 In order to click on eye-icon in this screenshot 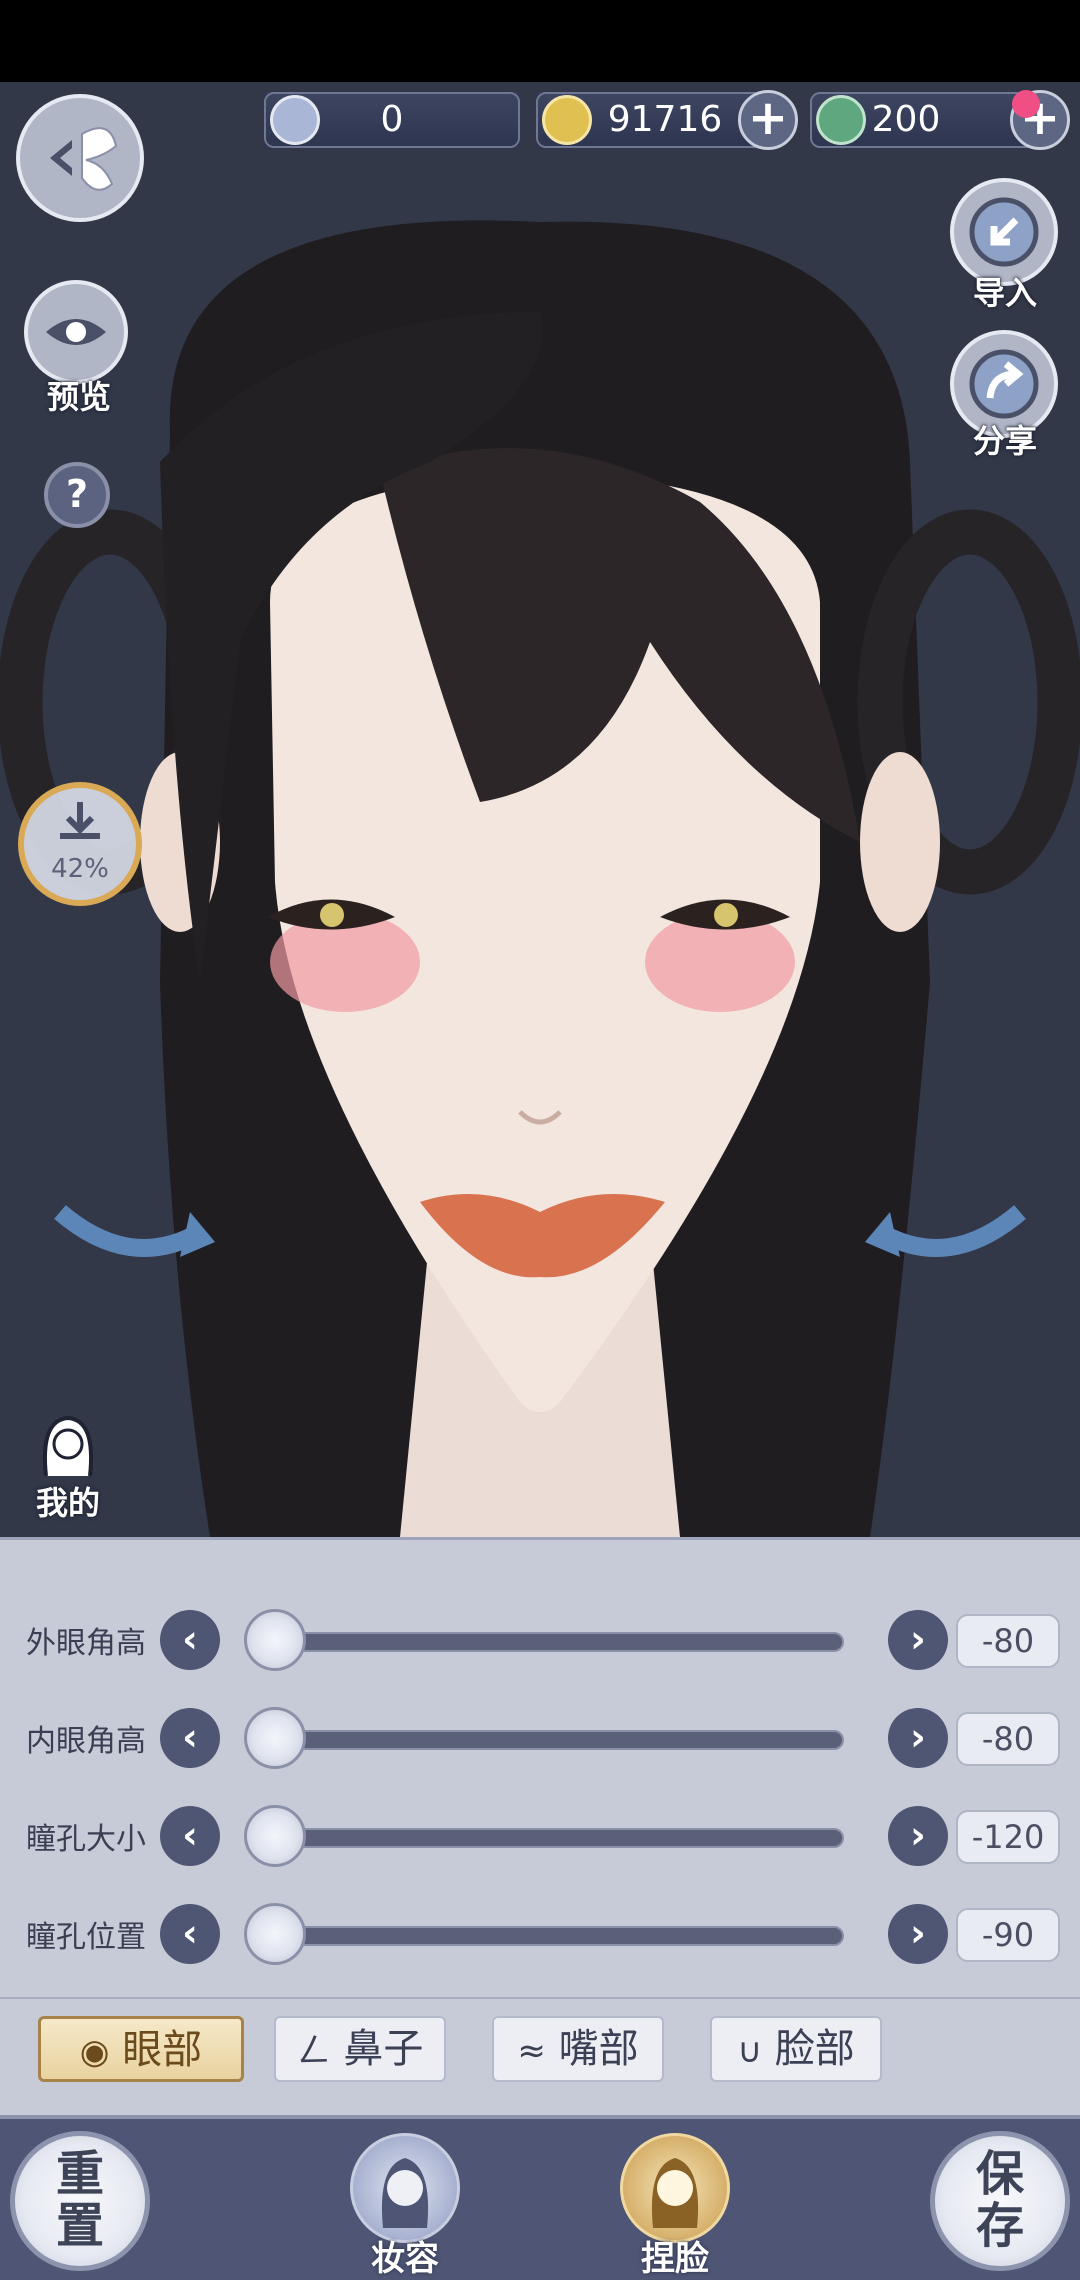, I will do `click(76, 332)`.